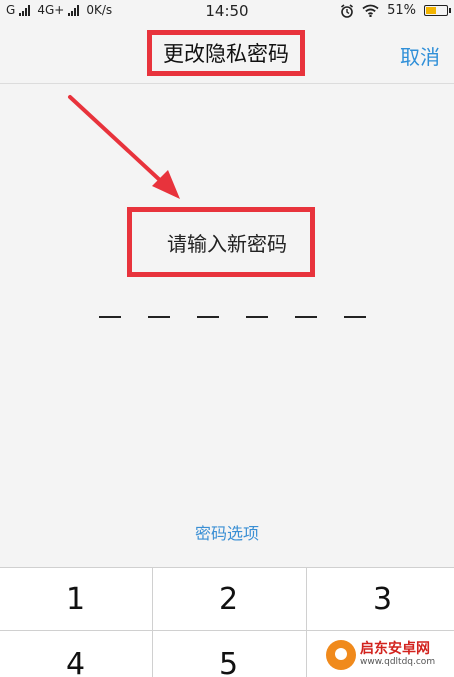 The image size is (454, 677). Describe the element at coordinates (370, 10) in the screenshot. I see `wifi-icon` at that location.